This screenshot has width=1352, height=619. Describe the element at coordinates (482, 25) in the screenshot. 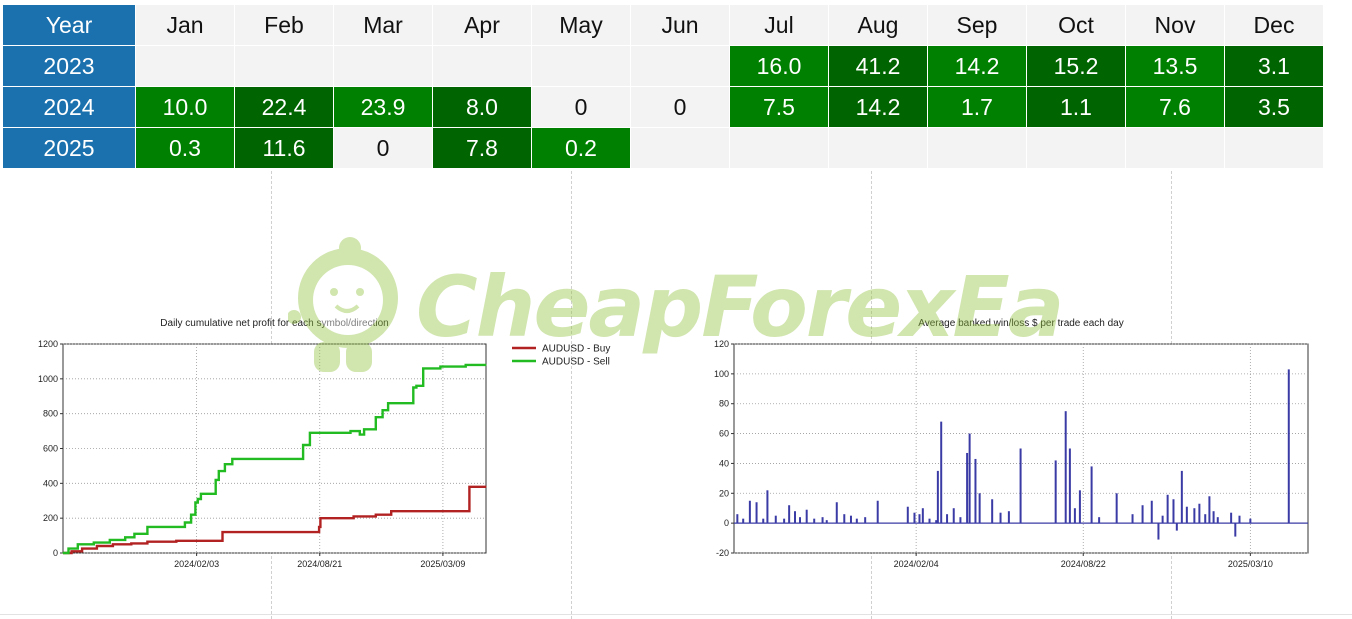

I see `month-header: Apr` at that location.